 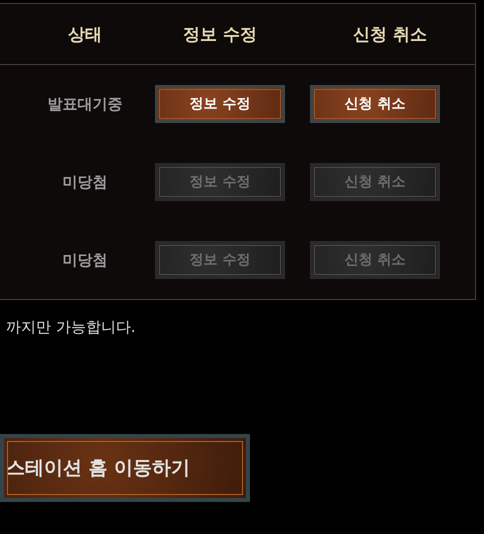 What do you see at coordinates (71, 327) in the screenshot?
I see `notice-text: 까지만 가능합니다.` at bounding box center [71, 327].